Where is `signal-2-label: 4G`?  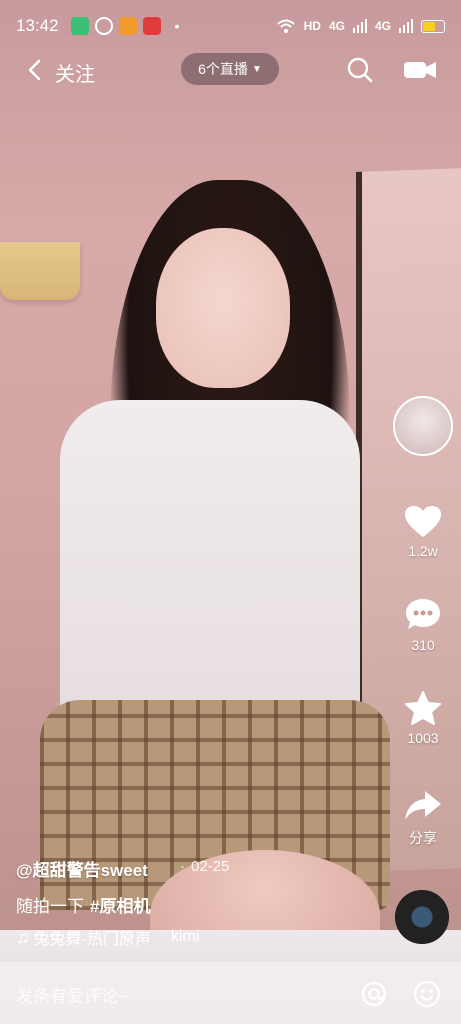
signal-2-label: 4G is located at coordinates (382, 26).